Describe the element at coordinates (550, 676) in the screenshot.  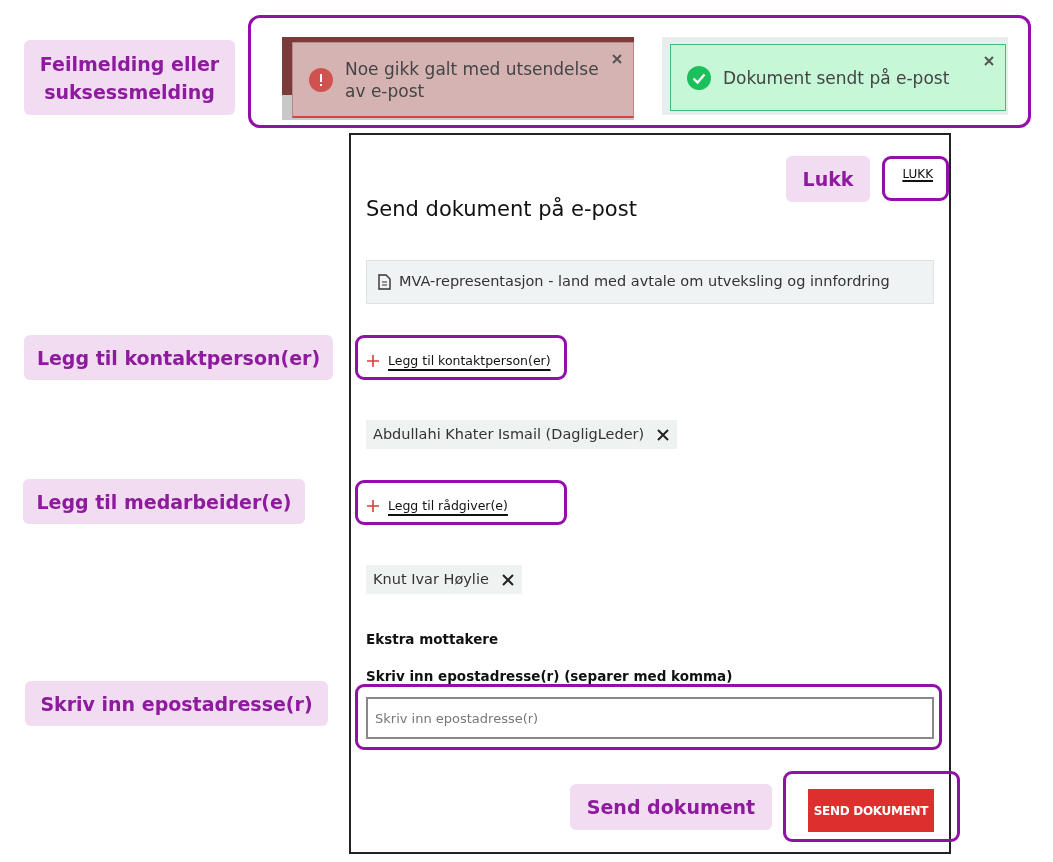
I see `field-label: Skriv inn epostadresse(r) (separer med komma)` at that location.